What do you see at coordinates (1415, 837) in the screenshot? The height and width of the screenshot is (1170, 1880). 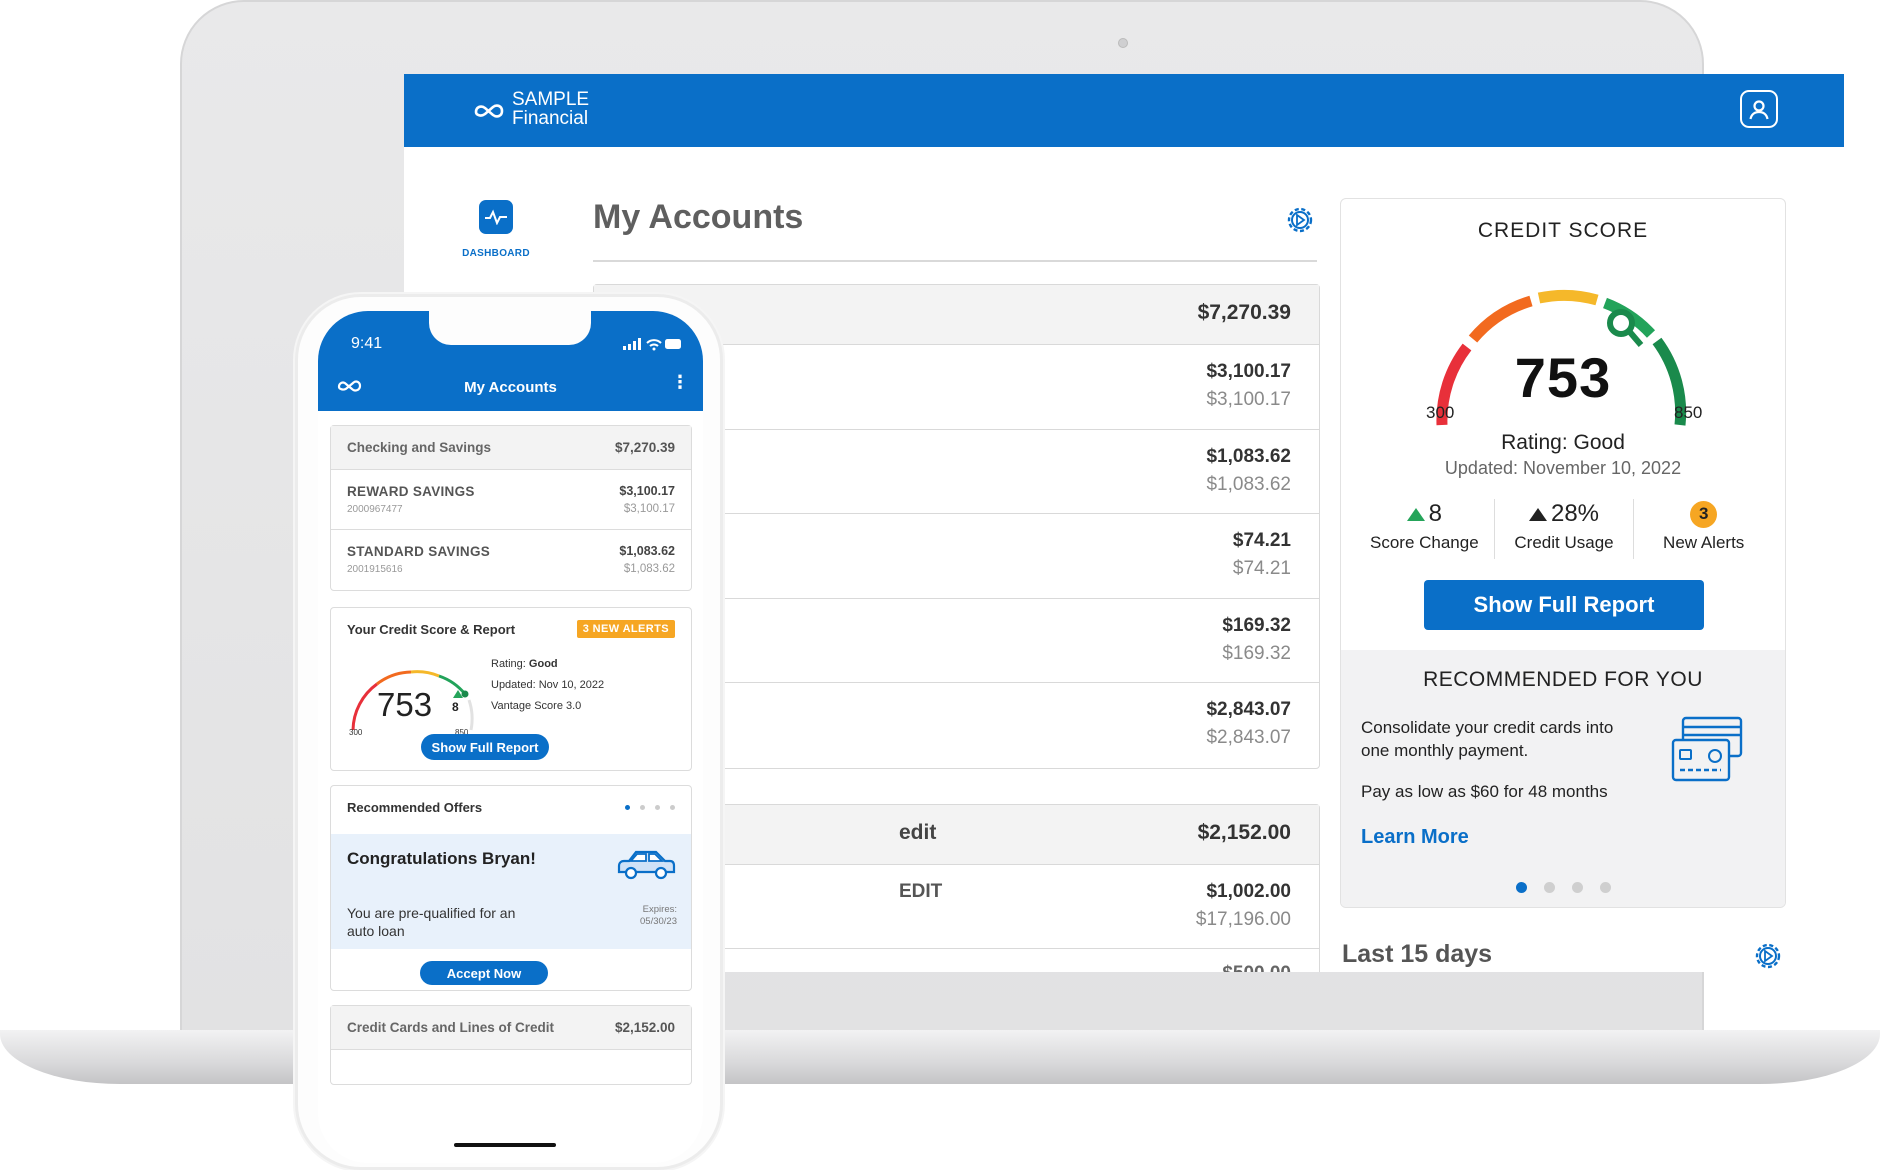 I see `learn-more-link: Learn More` at bounding box center [1415, 837].